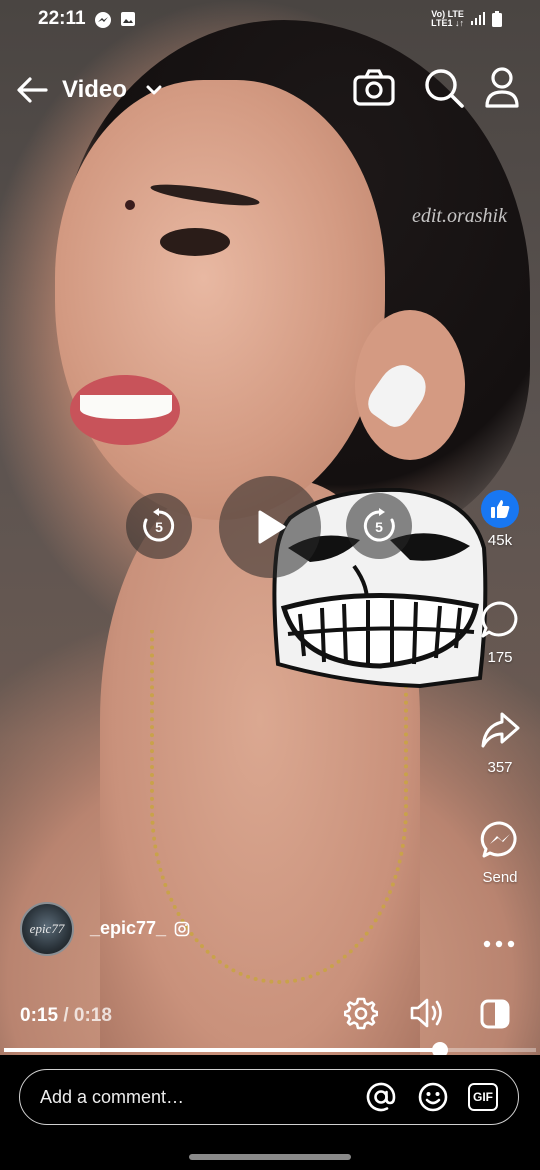 This screenshot has height=1170, width=540. I want to click on progress-fill, so click(222, 1050).